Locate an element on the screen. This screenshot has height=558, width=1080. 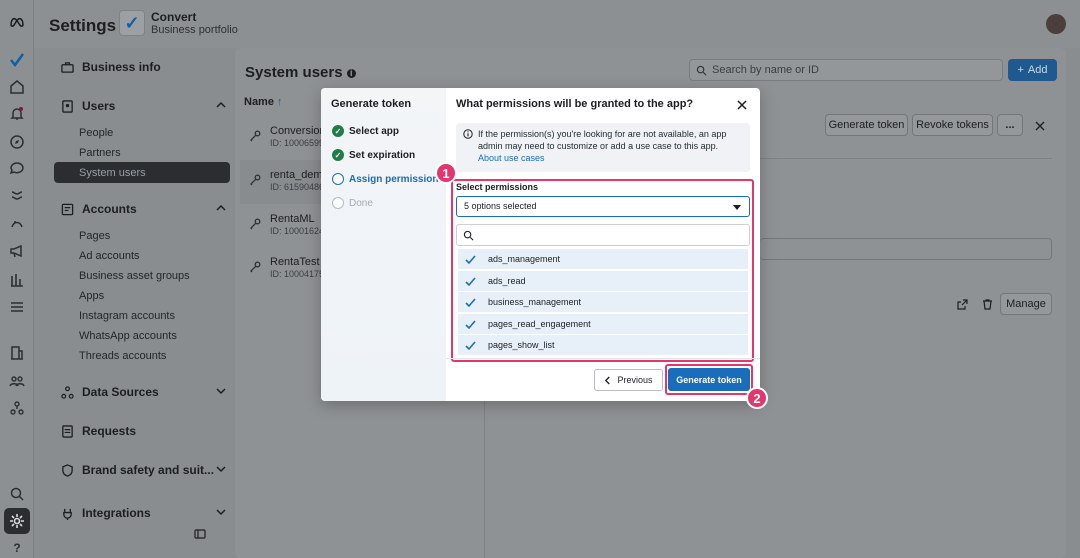
collapse-sidebar-icon is located at coordinates (201, 535).